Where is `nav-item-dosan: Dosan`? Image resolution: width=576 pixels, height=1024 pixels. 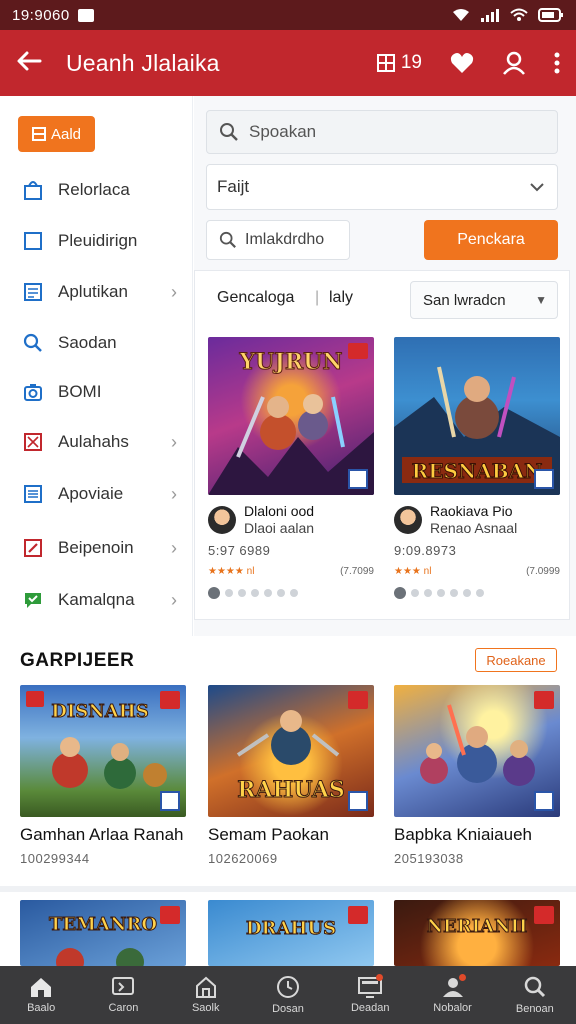 nav-item-dosan: Dosan is located at coordinates (288, 995).